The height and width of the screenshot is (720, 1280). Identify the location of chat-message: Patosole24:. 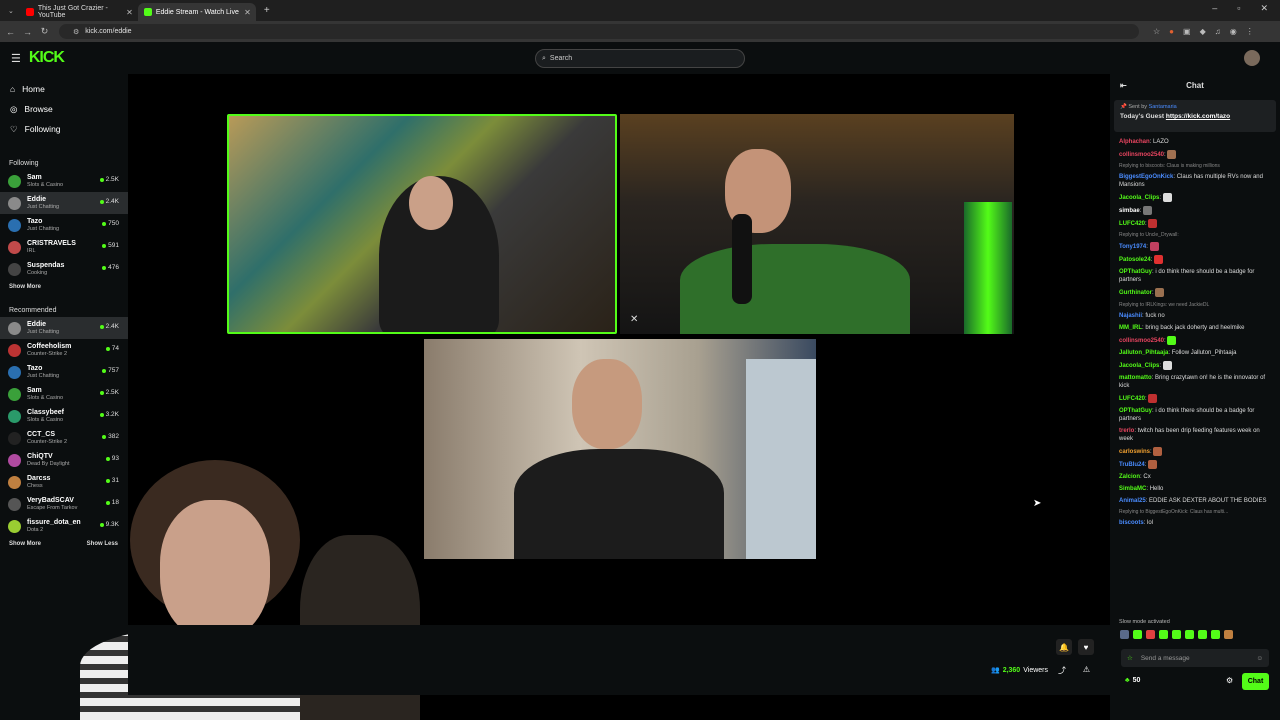
(1195, 260).